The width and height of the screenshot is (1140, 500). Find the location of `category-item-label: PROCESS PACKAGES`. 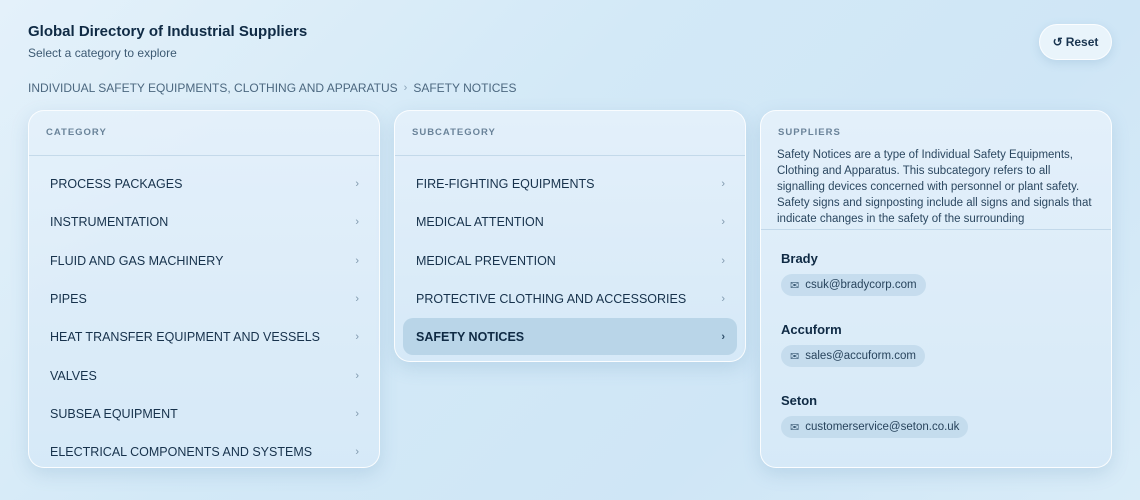

category-item-label: PROCESS PACKAGES is located at coordinates (116, 184).